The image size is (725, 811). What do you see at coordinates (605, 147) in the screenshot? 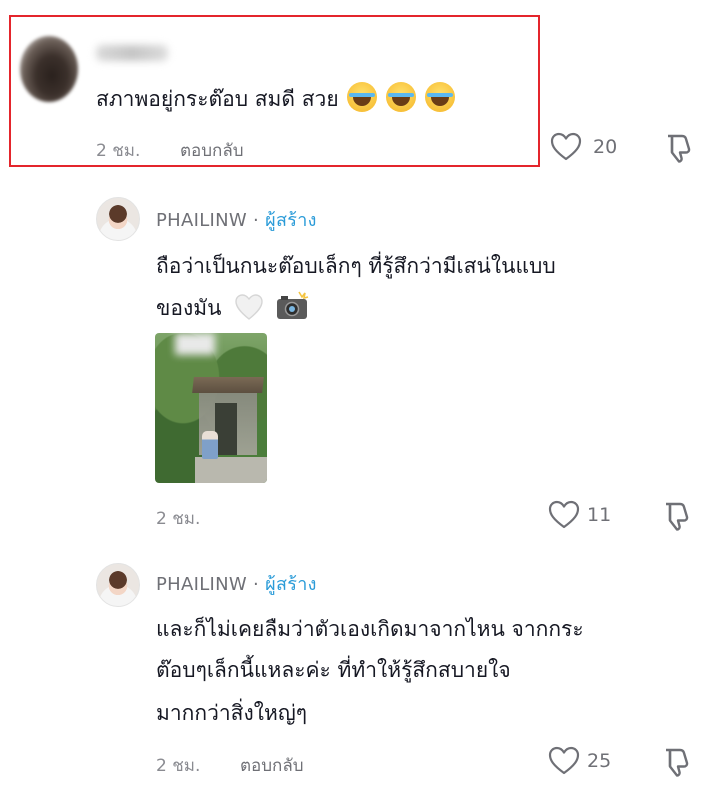
I see `like-count: 20` at bounding box center [605, 147].